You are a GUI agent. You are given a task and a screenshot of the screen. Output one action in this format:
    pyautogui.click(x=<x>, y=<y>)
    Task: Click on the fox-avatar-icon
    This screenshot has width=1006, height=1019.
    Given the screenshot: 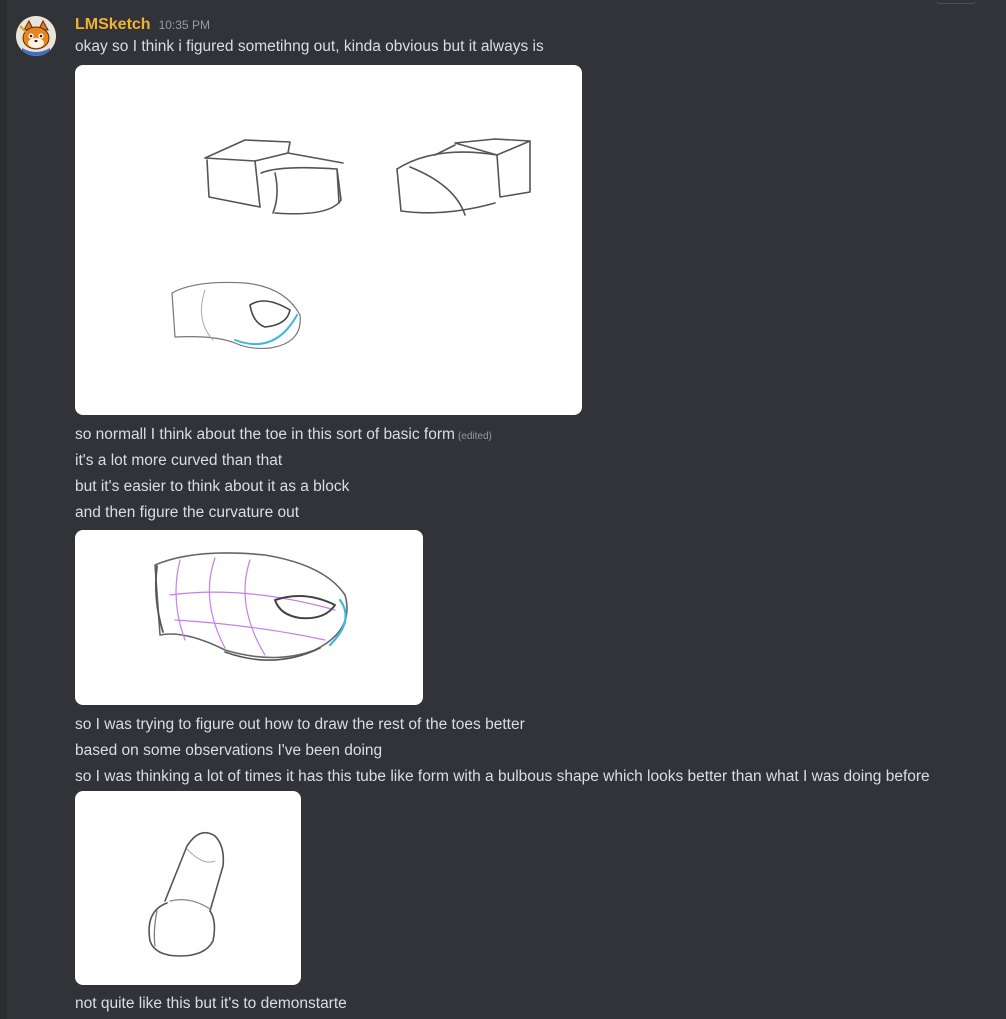 What is the action you would take?
    pyautogui.click(x=36, y=36)
    